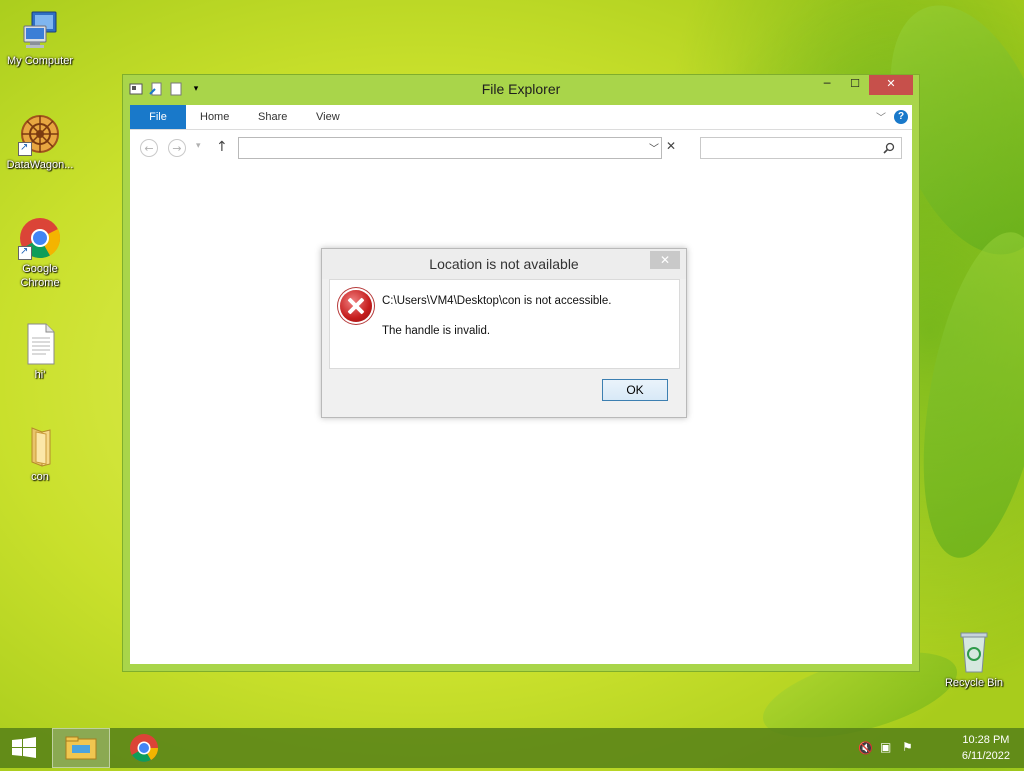  What do you see at coordinates (272, 117) in the screenshot?
I see `tab-share: Share` at bounding box center [272, 117].